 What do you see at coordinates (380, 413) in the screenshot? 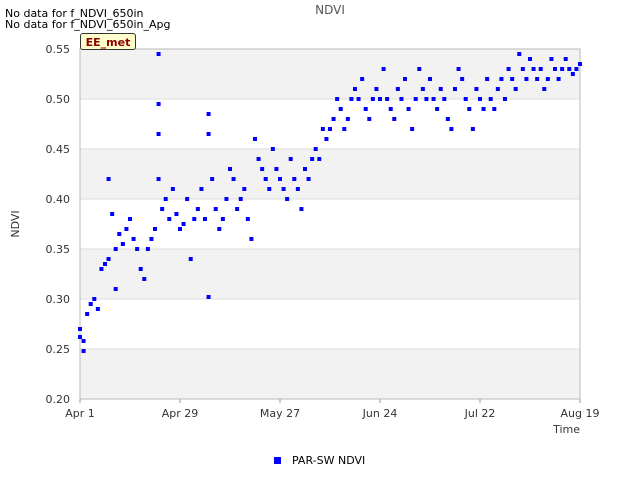
I see `x-tick-label: Jun 24` at bounding box center [380, 413].